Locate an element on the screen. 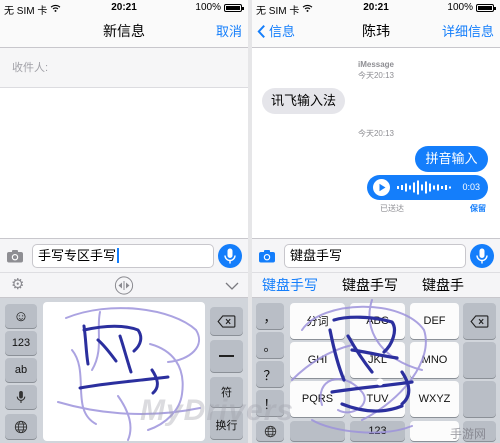 The height and width of the screenshot is (443, 500). composer-bar: 手写专区手写 is located at coordinates (124, 255).